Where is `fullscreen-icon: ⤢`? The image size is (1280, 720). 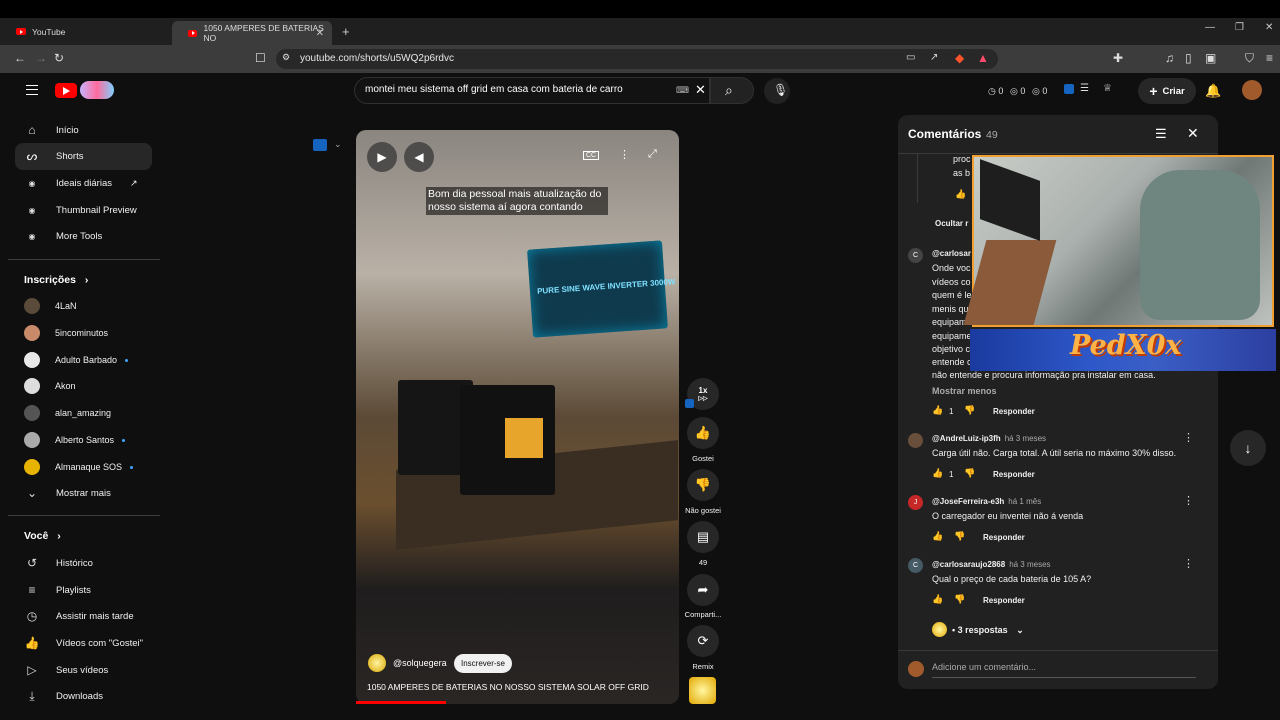
fullscreen-icon: ⤢ is located at coordinates (652, 154).